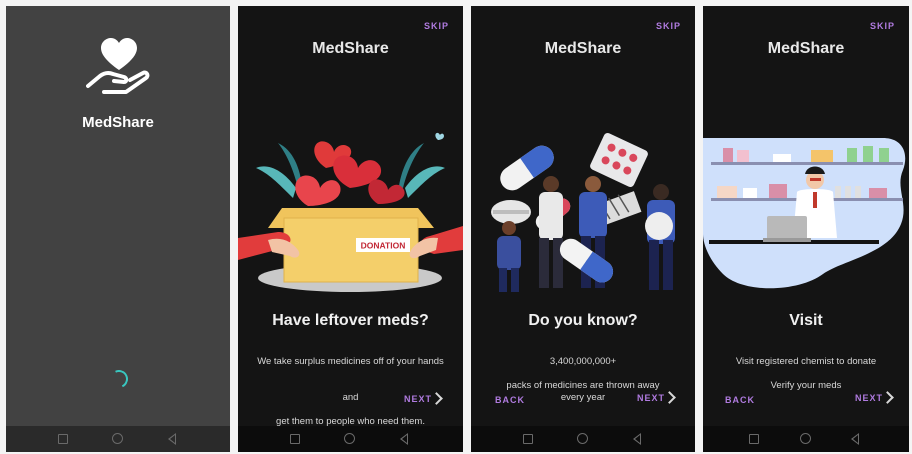 The image size is (912, 454). I want to click on people-with-medicines-illustration, so click(583, 212).